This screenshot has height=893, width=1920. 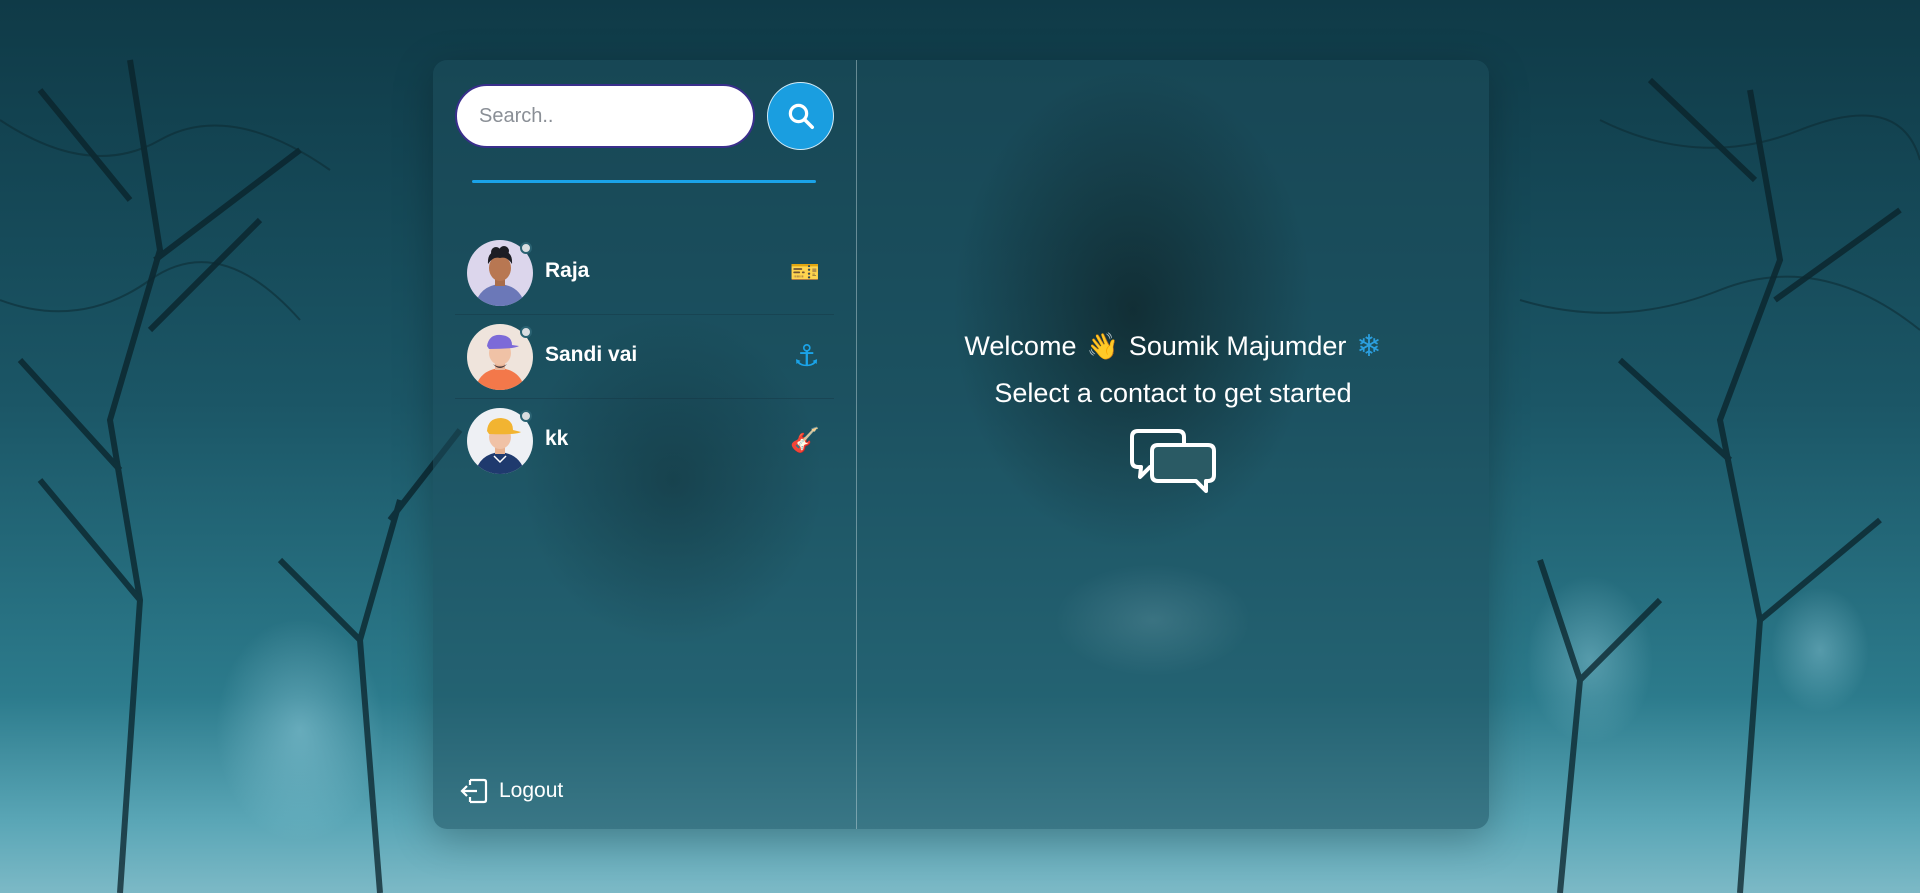 I want to click on search-button, so click(x=800, y=116).